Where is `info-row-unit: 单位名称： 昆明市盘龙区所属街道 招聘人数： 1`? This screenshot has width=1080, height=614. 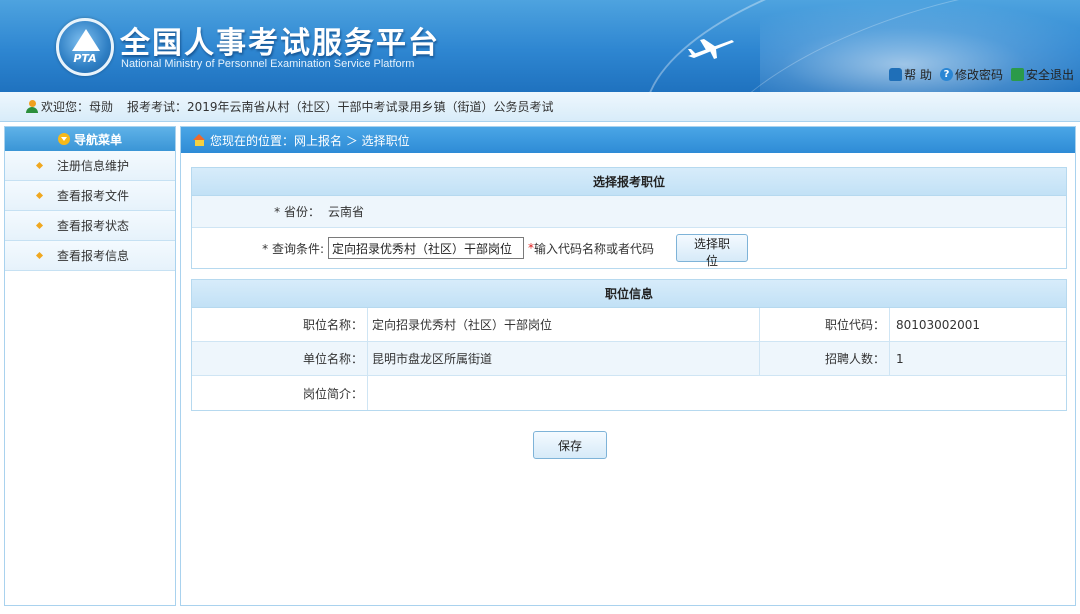 info-row-unit: 单位名称： 昆明市盘龙区所属街道 招聘人数： 1 is located at coordinates (629, 359).